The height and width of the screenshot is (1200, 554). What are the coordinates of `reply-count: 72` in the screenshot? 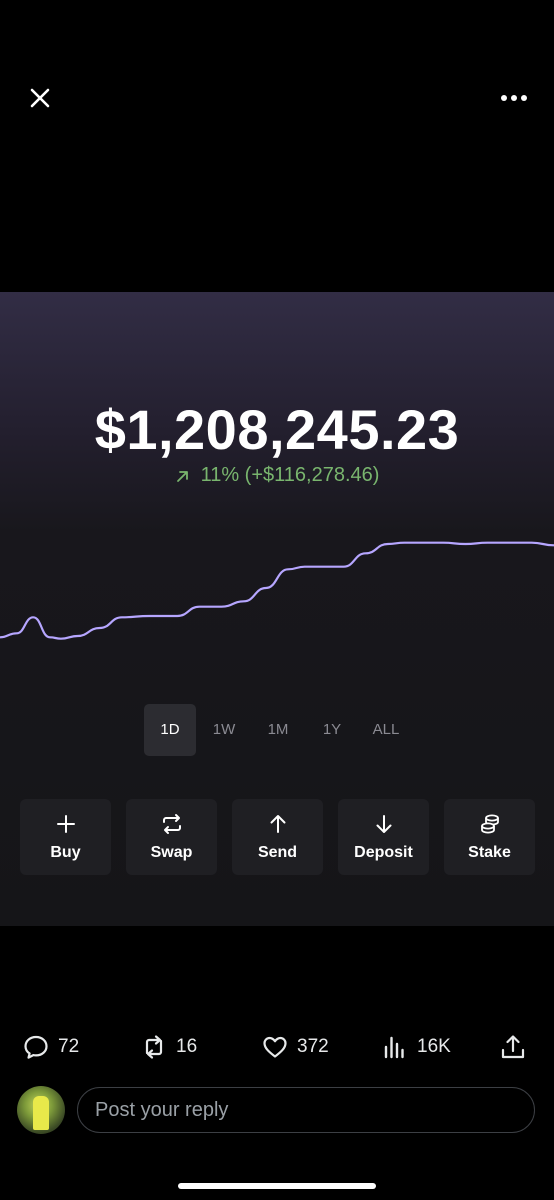 It's located at (69, 1046).